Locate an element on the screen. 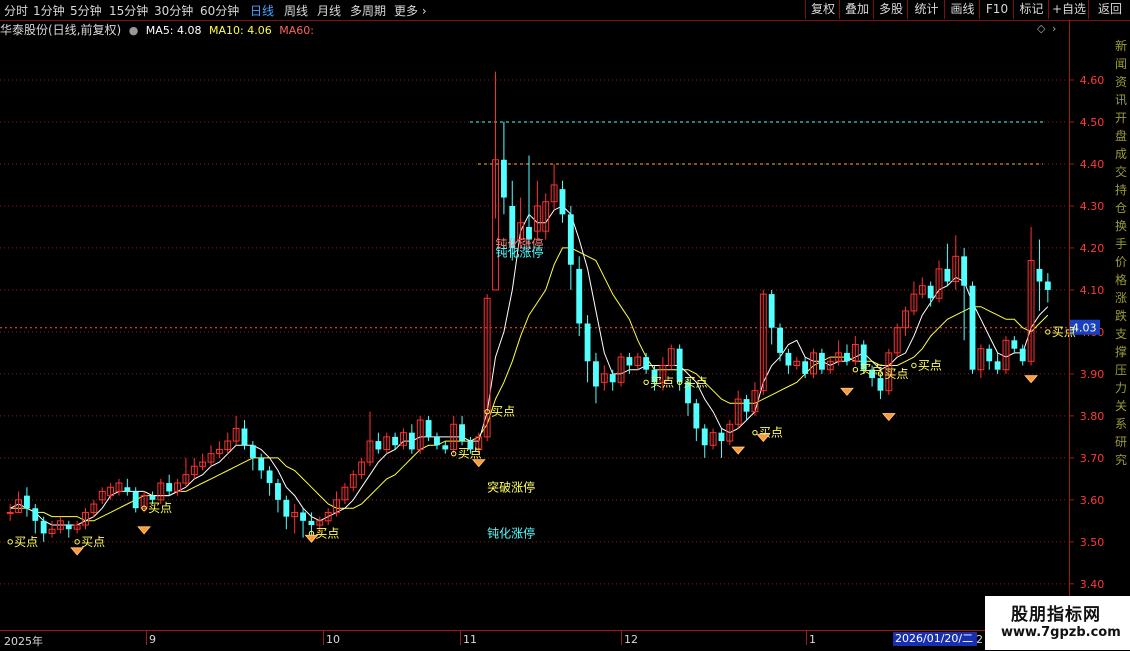  adjust-button: 复权 is located at coordinates (822, 9).